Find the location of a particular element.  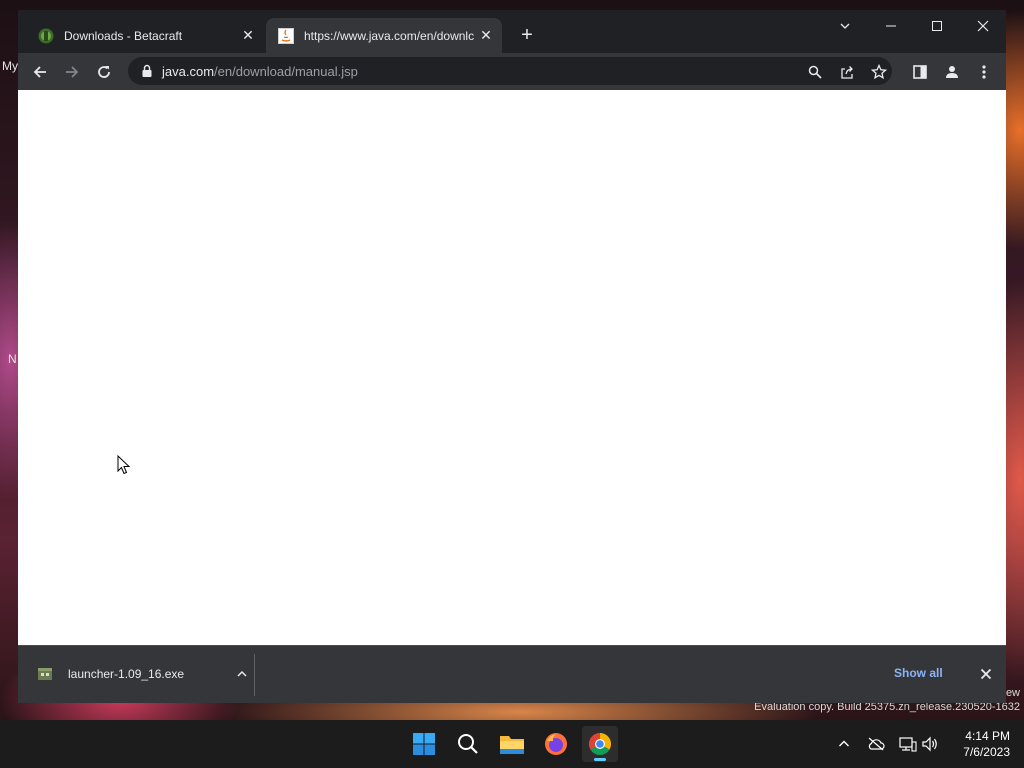

chevron-down-icon is located at coordinates (845, 26).